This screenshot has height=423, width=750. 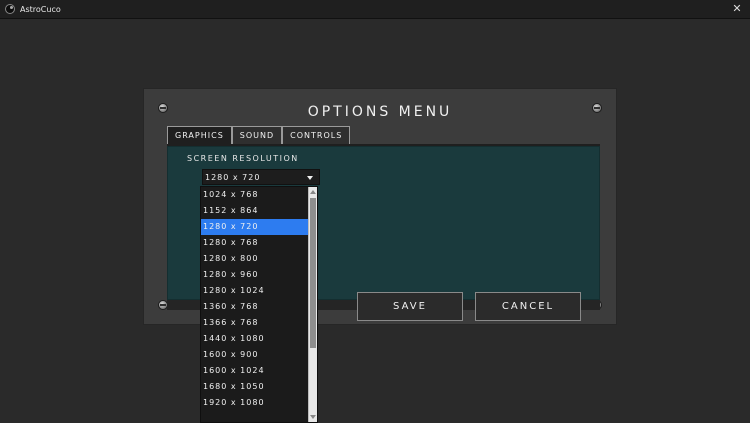 I want to click on tab-graphics: Graphics, so click(x=199, y=135).